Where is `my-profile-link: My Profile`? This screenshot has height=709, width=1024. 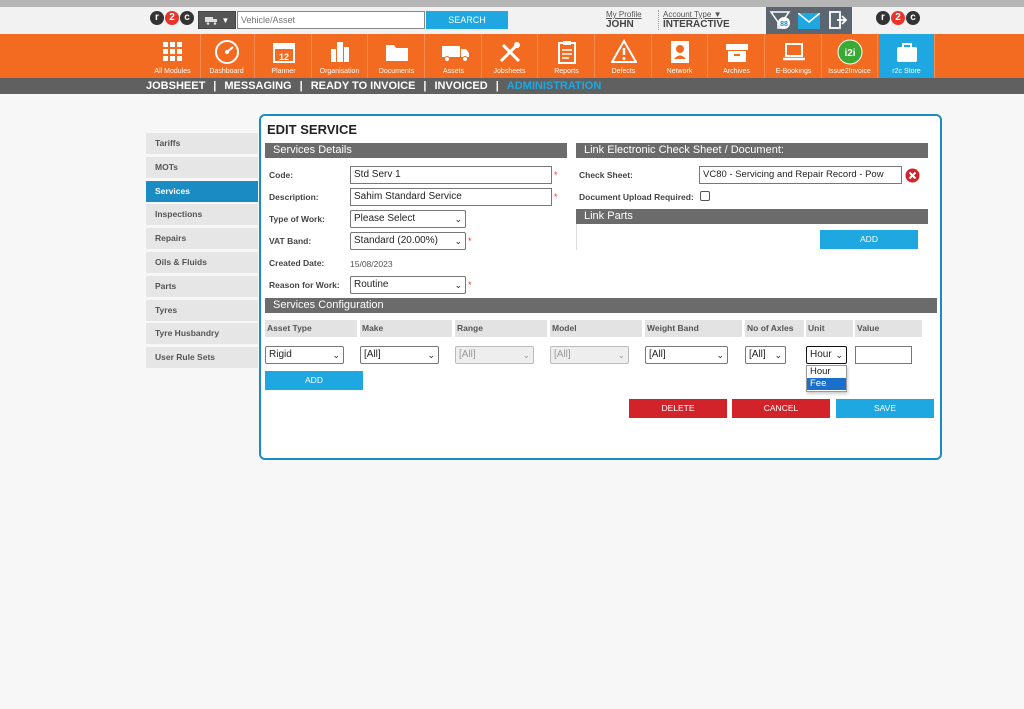 my-profile-link: My Profile is located at coordinates (624, 14).